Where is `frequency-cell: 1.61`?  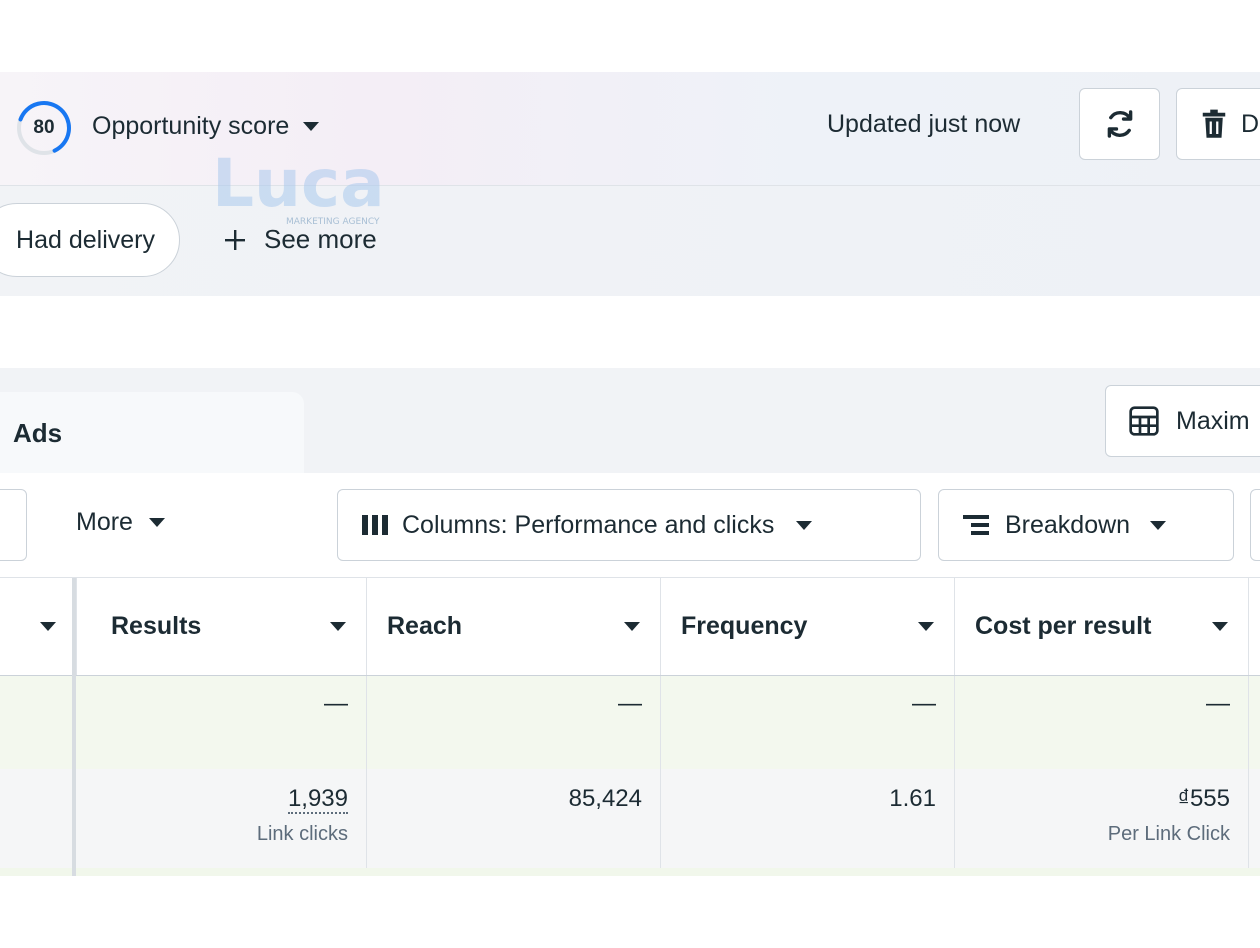
frequency-cell: 1.61 is located at coordinates (807, 822).